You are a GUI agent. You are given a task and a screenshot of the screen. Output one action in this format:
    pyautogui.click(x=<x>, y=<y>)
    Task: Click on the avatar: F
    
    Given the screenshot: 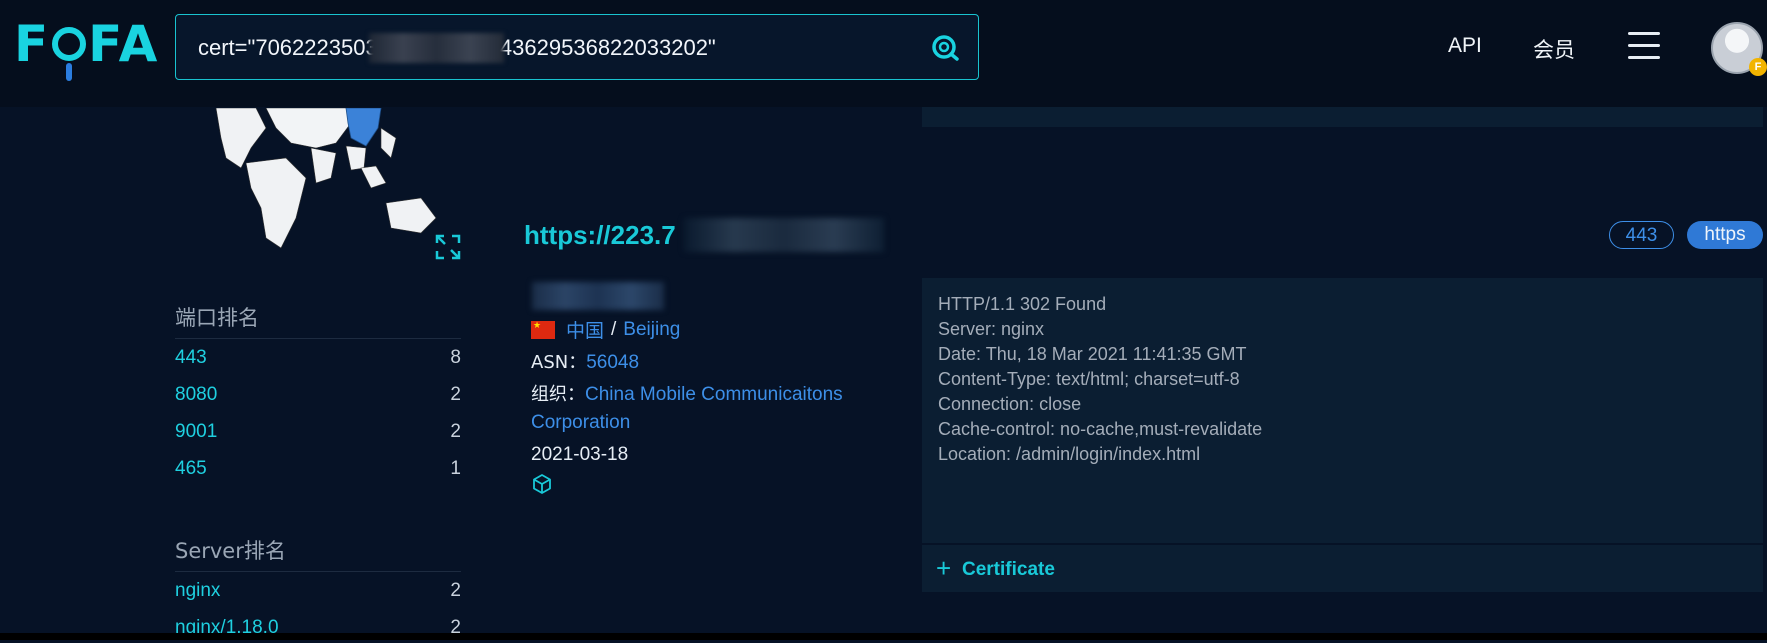 What is the action you would take?
    pyautogui.click(x=1739, y=49)
    